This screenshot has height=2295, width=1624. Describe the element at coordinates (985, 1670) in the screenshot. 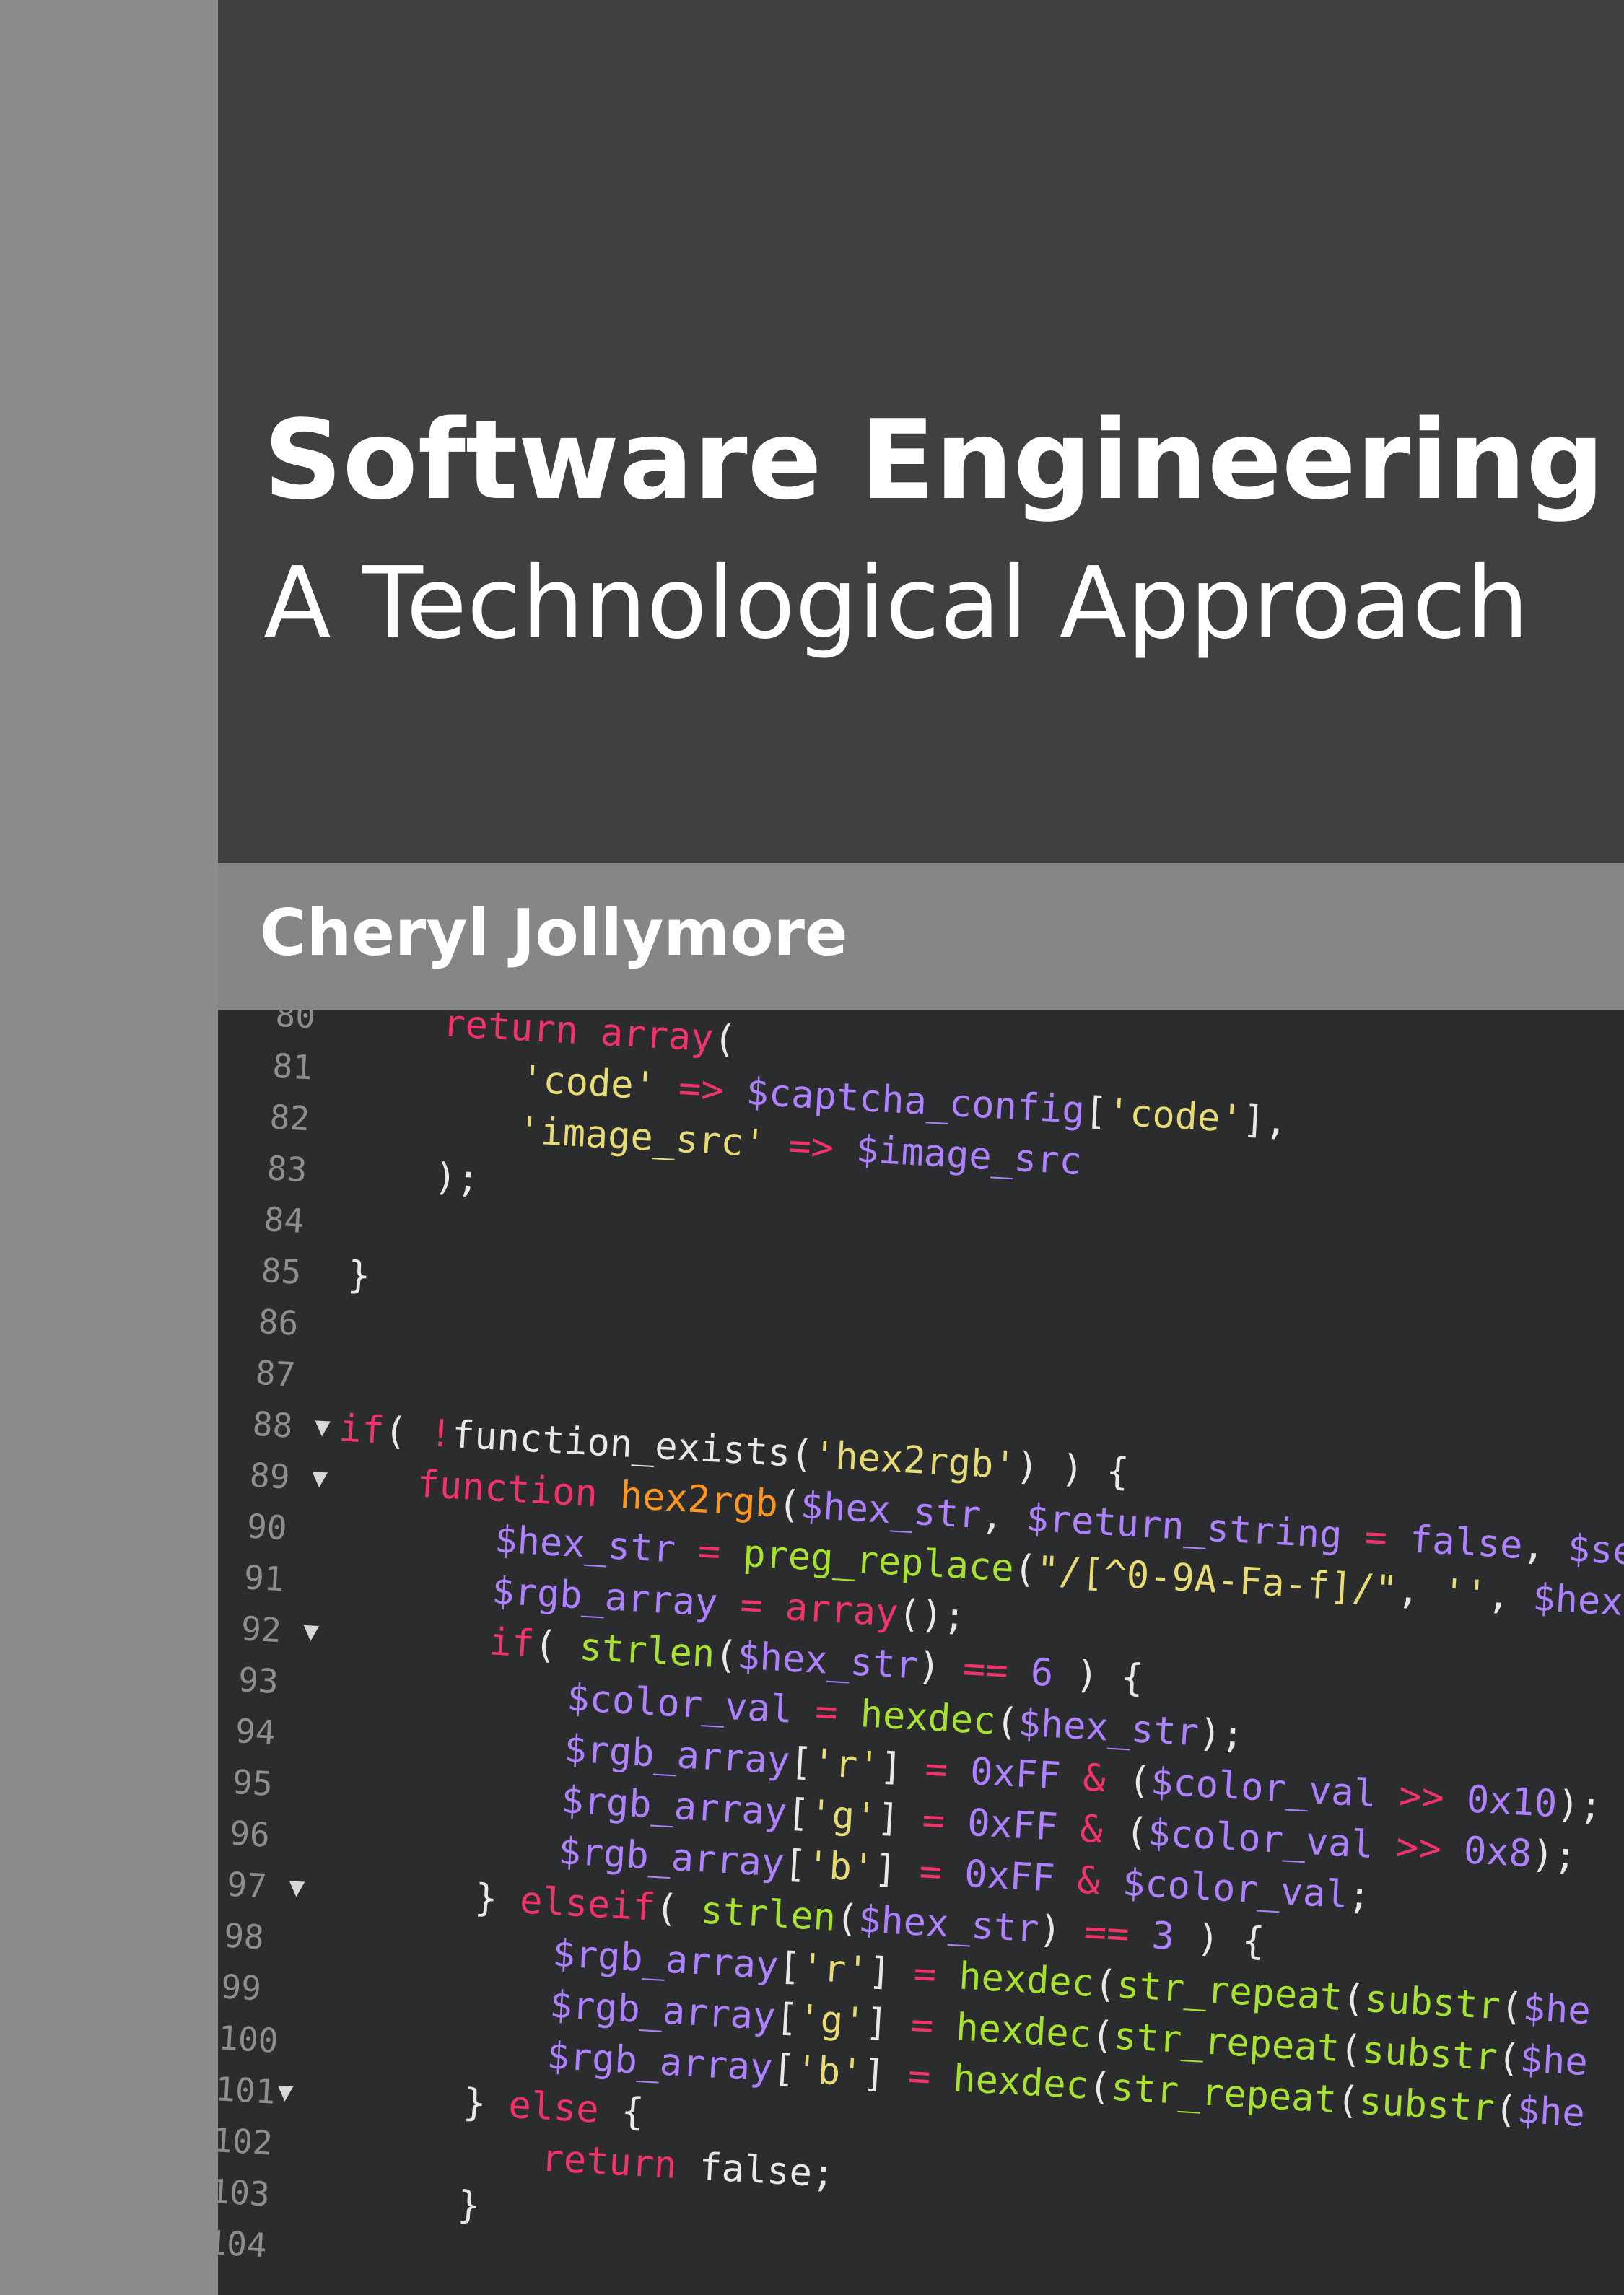

I see `code-token: ==` at that location.